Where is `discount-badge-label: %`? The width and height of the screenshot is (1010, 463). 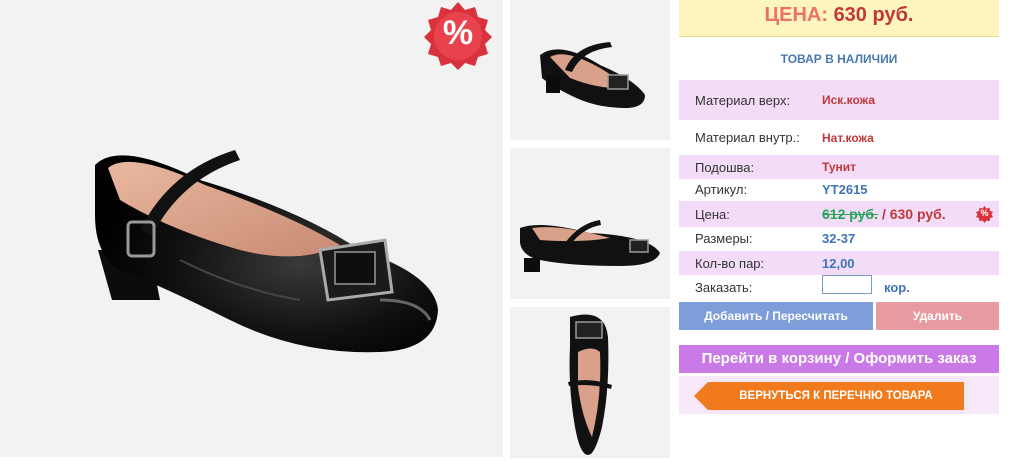
discount-badge-label: % is located at coordinates (984, 213).